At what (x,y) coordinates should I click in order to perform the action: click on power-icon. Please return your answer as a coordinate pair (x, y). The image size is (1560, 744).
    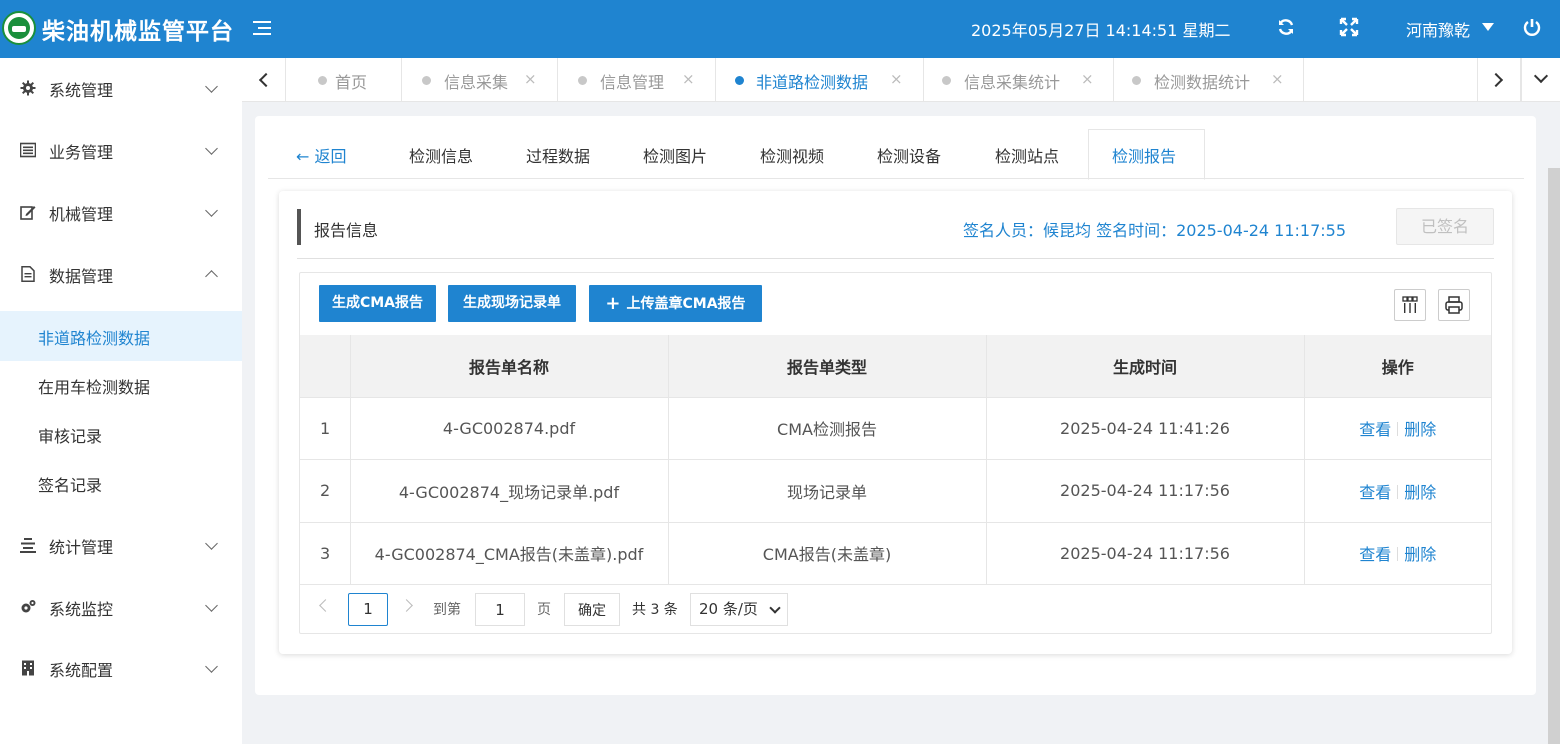
    Looking at the image, I should click on (1532, 28).